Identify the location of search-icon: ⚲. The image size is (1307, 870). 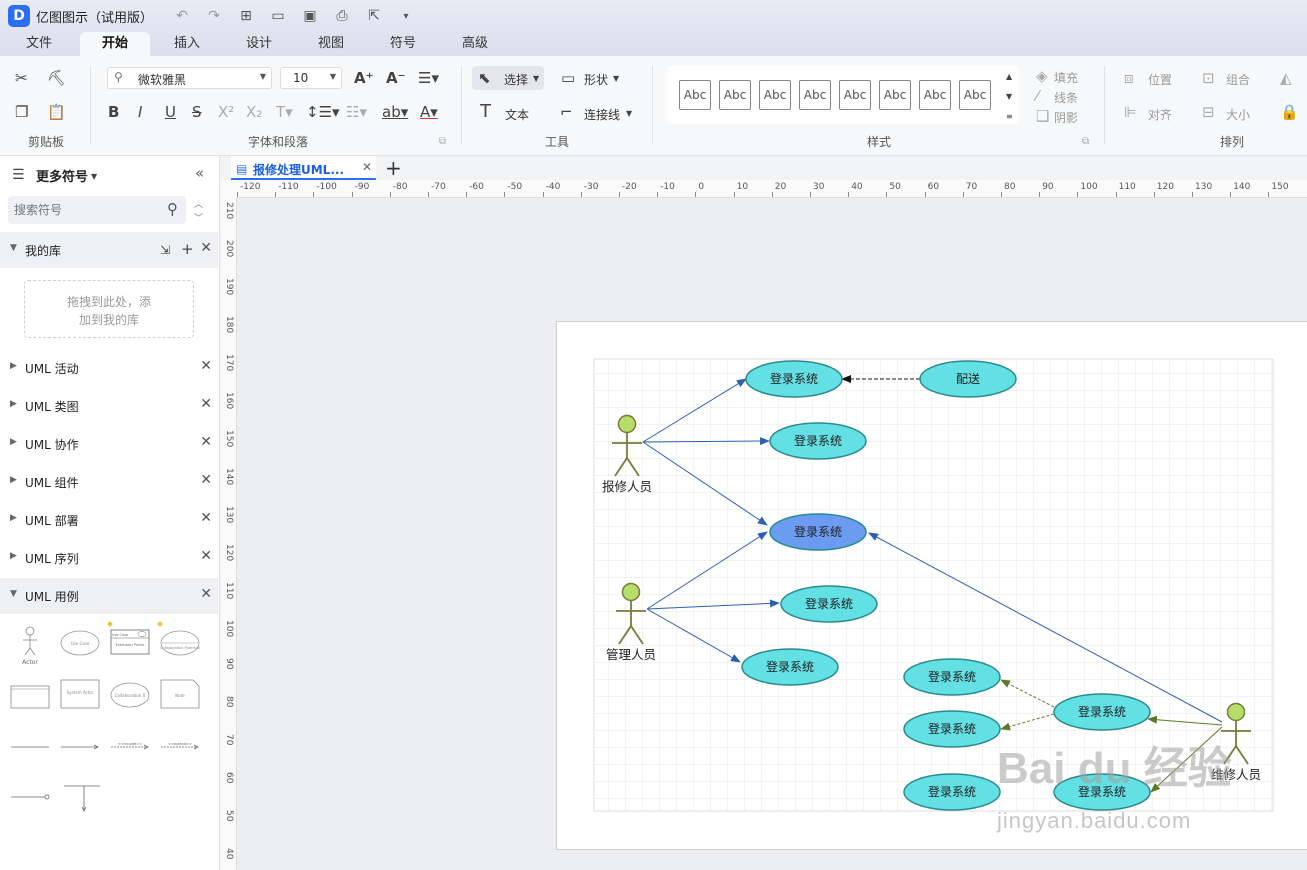
(172, 209).